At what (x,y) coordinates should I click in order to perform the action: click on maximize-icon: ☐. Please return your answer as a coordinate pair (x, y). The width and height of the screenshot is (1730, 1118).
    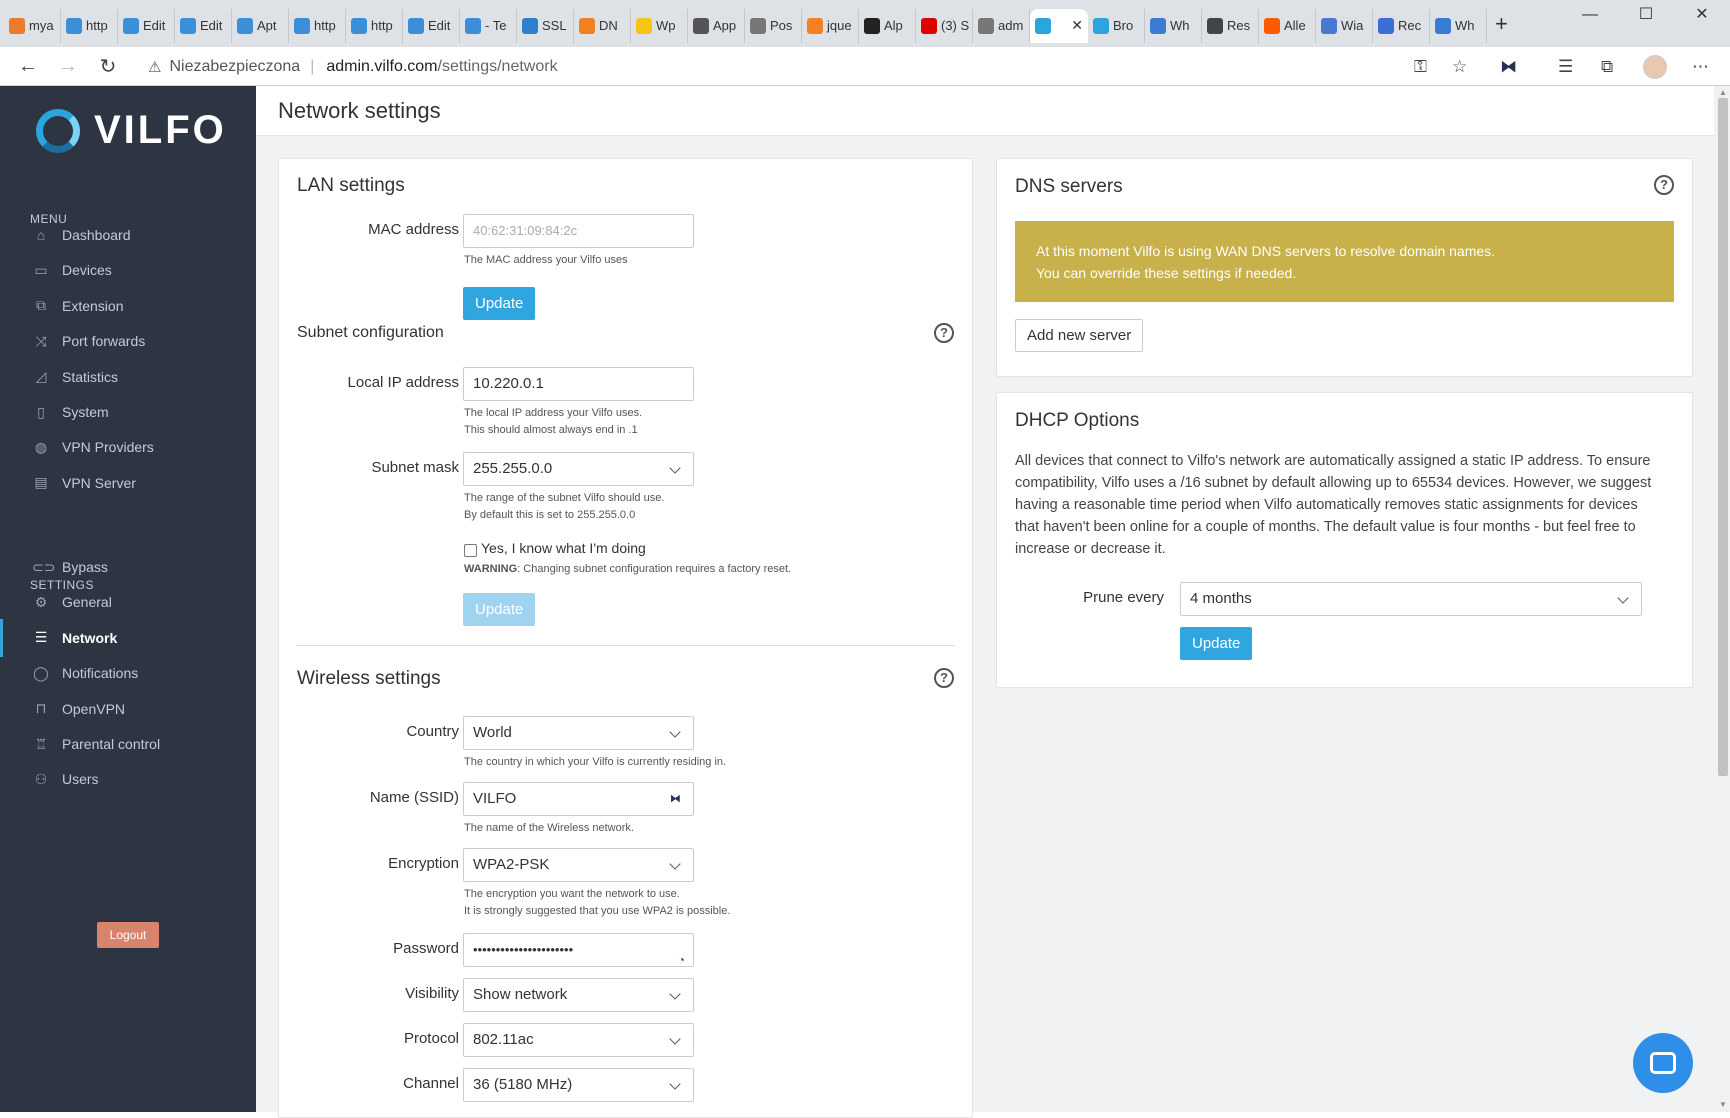
    Looking at the image, I should click on (1646, 15).